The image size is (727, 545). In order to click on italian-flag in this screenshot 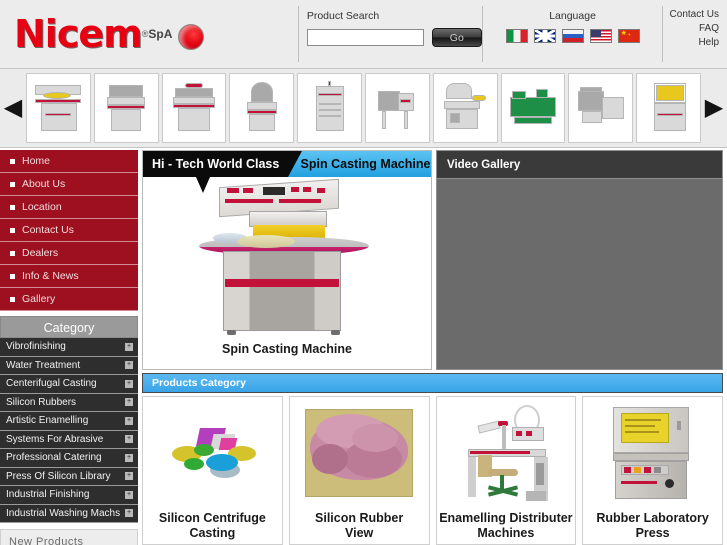, I will do `click(516, 36)`.